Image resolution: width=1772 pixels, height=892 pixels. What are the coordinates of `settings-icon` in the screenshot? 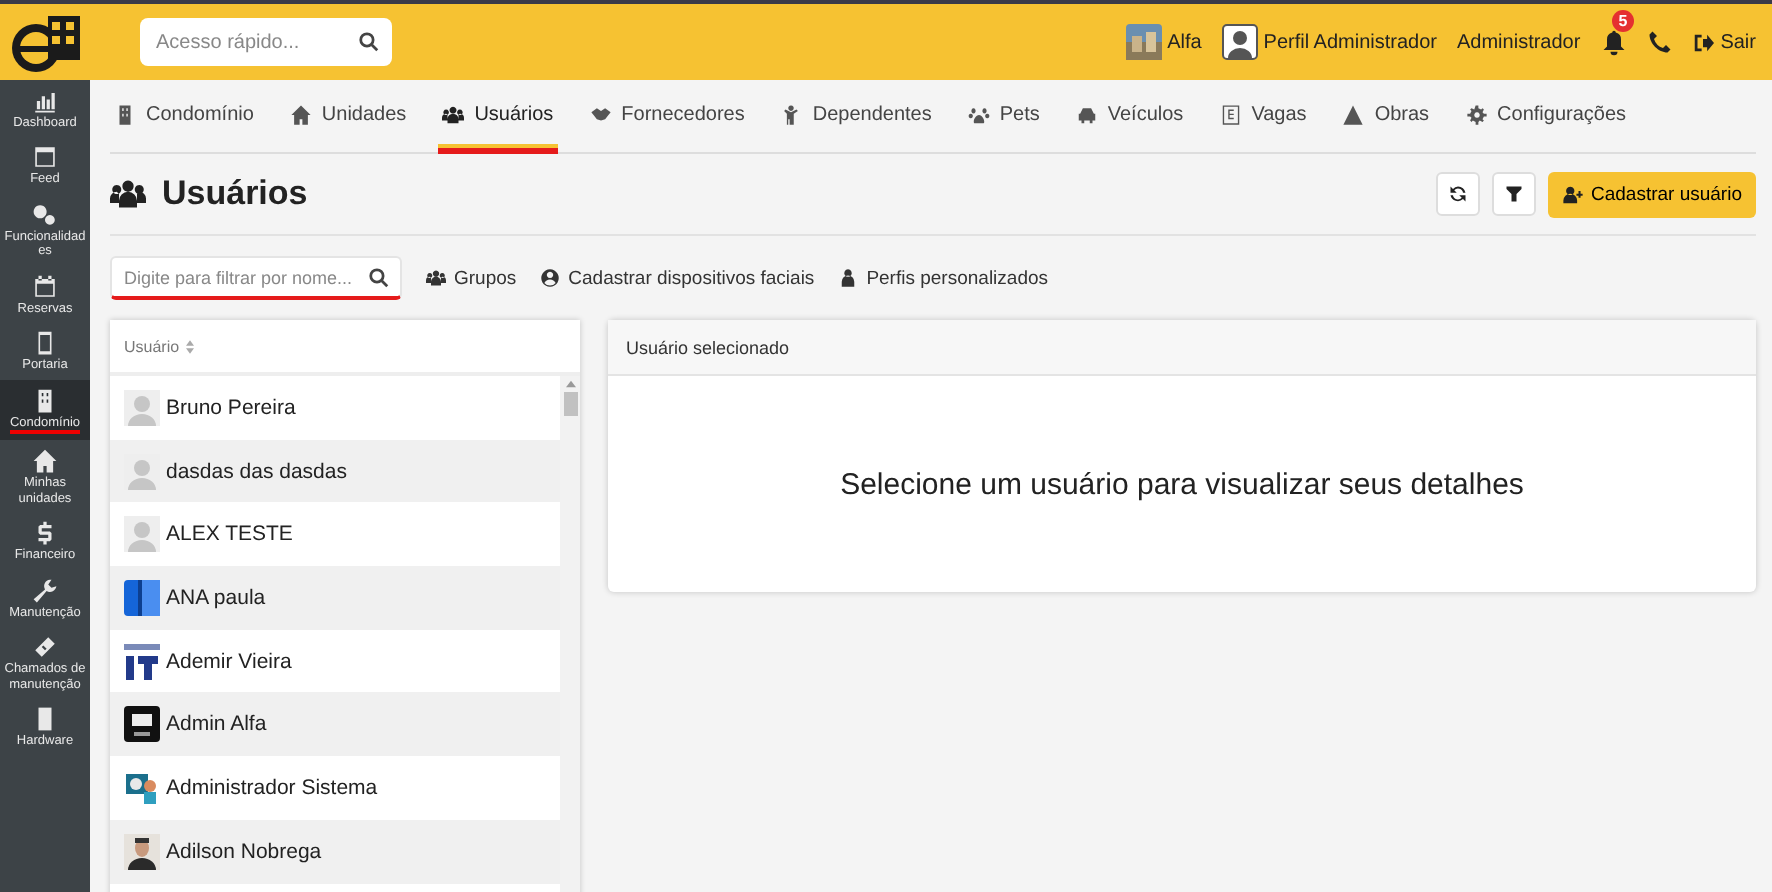 It's located at (1476, 114).